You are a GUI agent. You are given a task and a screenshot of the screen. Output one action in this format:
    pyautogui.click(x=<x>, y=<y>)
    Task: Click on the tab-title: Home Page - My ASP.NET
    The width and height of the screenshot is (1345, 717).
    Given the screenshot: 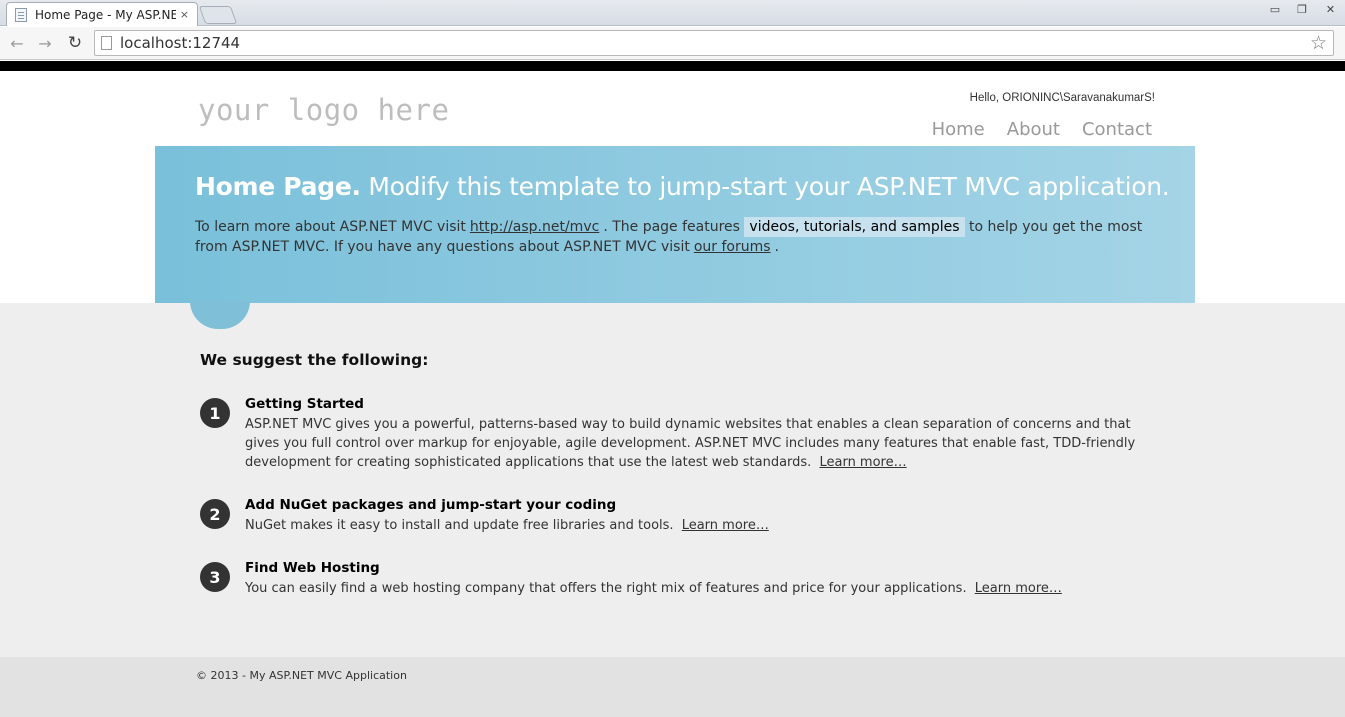 What is the action you would take?
    pyautogui.click(x=105, y=14)
    